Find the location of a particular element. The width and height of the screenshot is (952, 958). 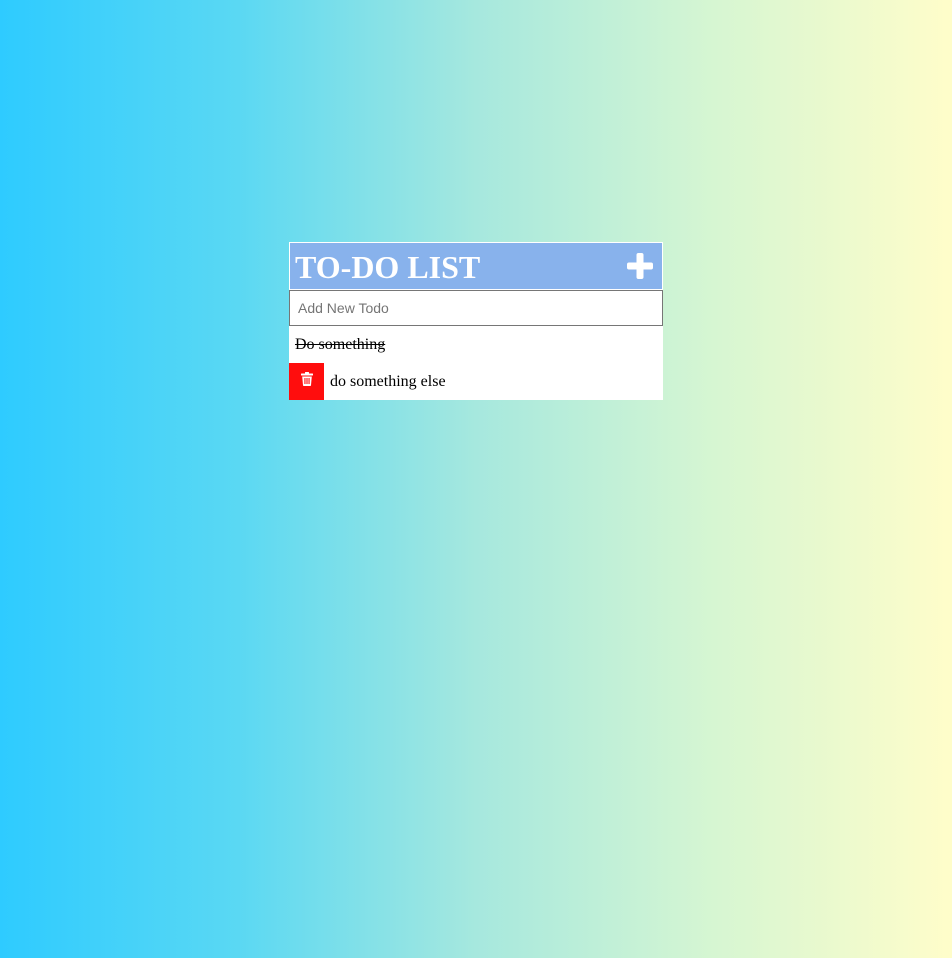

trash-icon is located at coordinates (306, 381).